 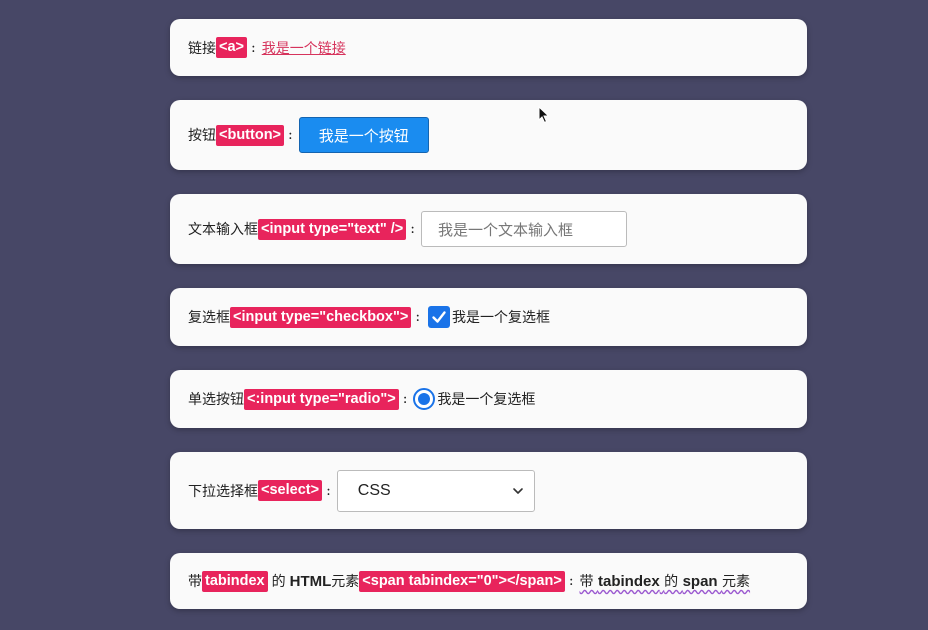 I want to click on button-tag: <button>, so click(x=250, y=135).